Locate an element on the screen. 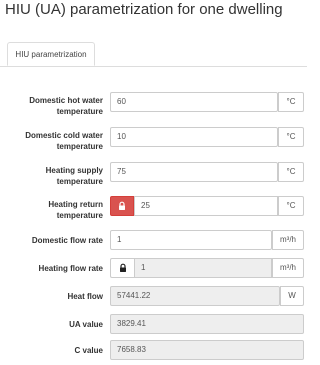 This screenshot has height=365, width=320. heating-supply-label: Heating supply temperature is located at coordinates (74, 176).